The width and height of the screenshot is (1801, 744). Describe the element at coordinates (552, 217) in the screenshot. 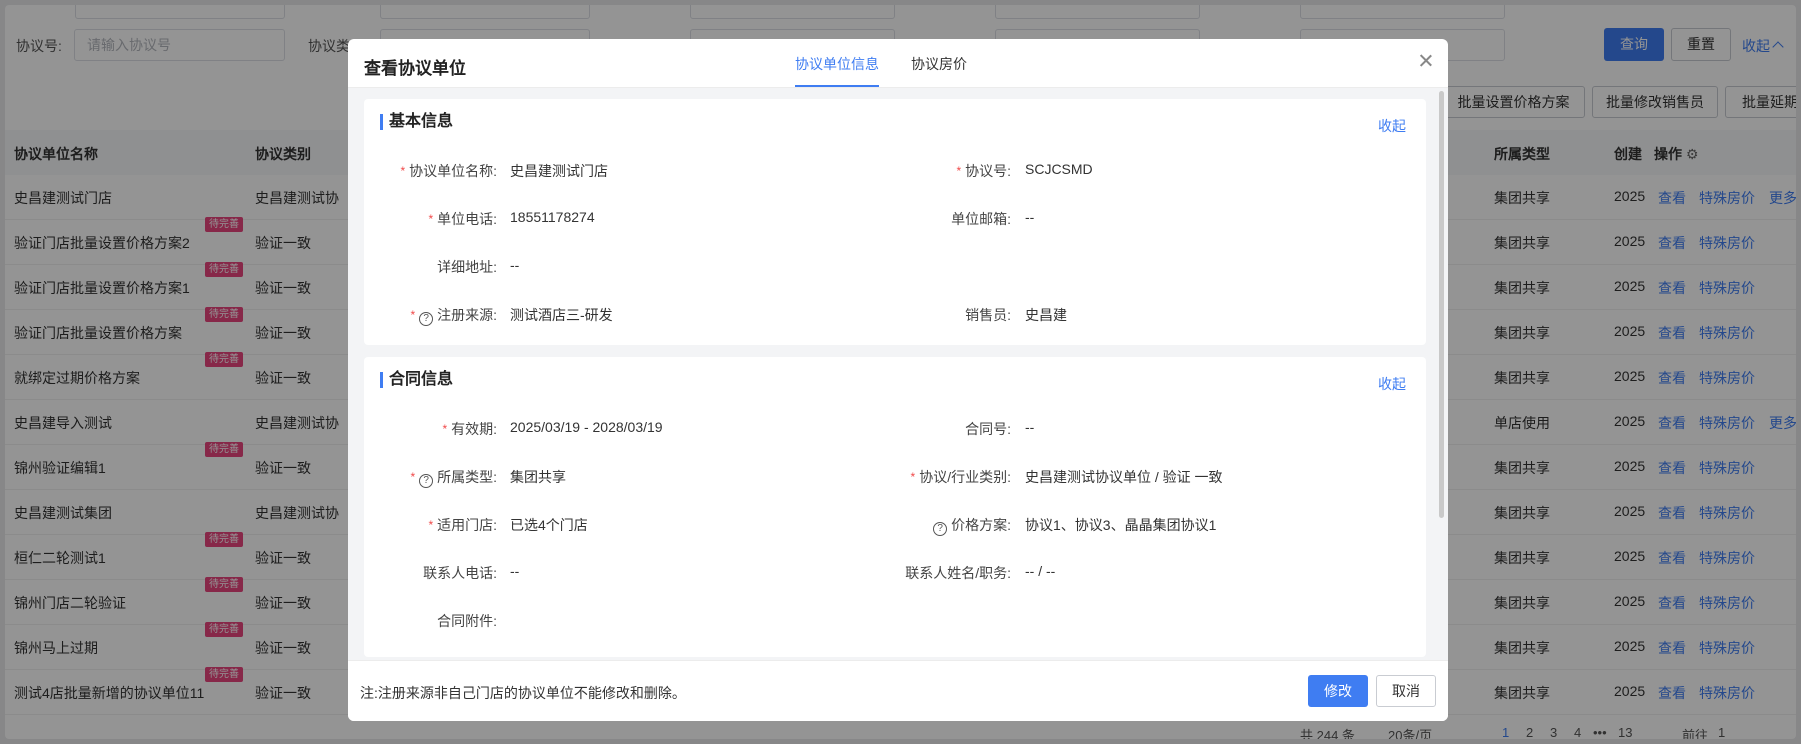

I see `unit-phone-value: 18551178274` at that location.